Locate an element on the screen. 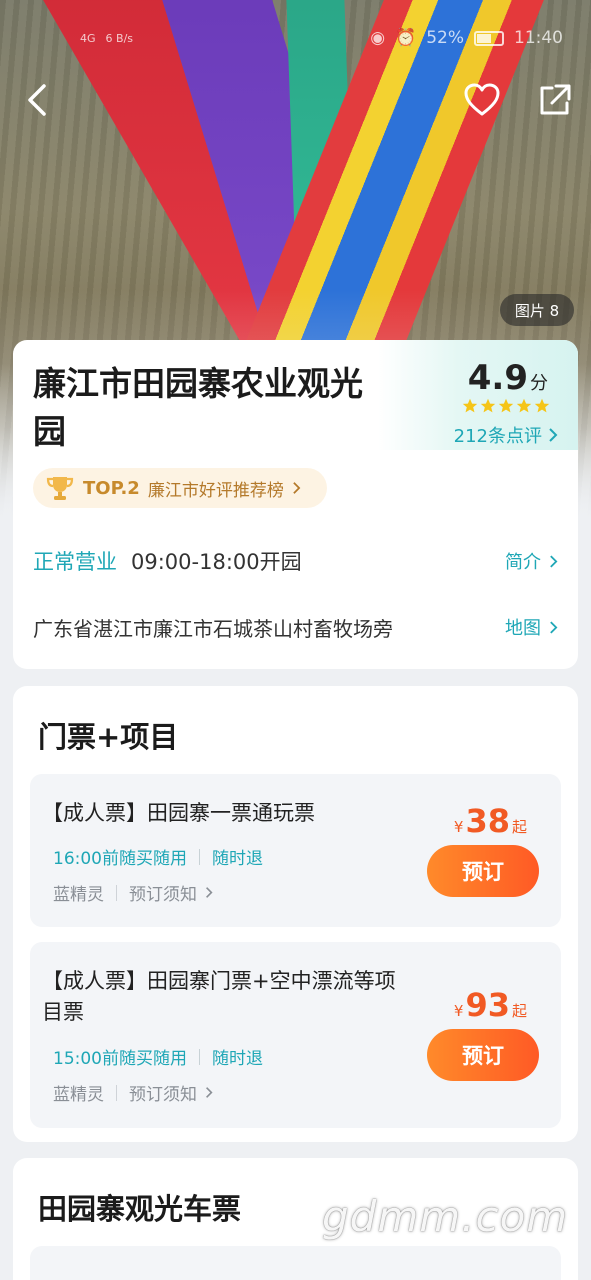 The height and width of the screenshot is (1280, 591). bus-section-title: 田园寨观光车票 is located at coordinates (140, 1209).